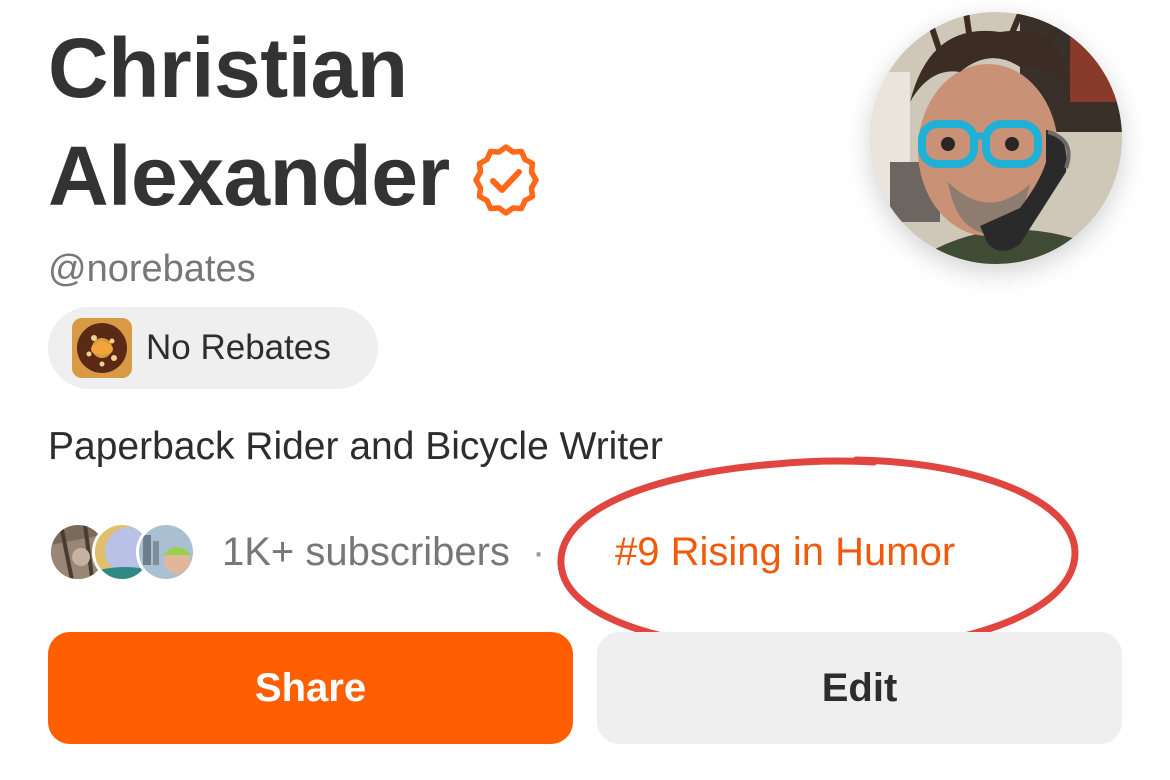  I want to click on publication-chip: No Rebates, so click(213, 348).